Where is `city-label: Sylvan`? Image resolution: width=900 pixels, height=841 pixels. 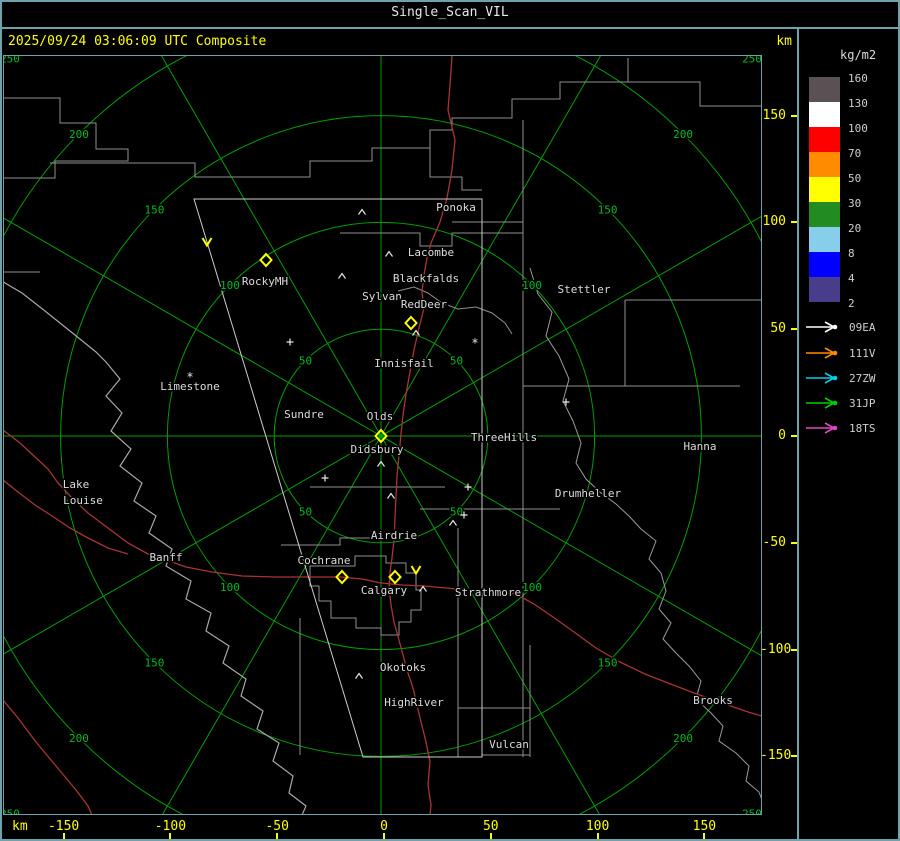 city-label: Sylvan is located at coordinates (382, 296).